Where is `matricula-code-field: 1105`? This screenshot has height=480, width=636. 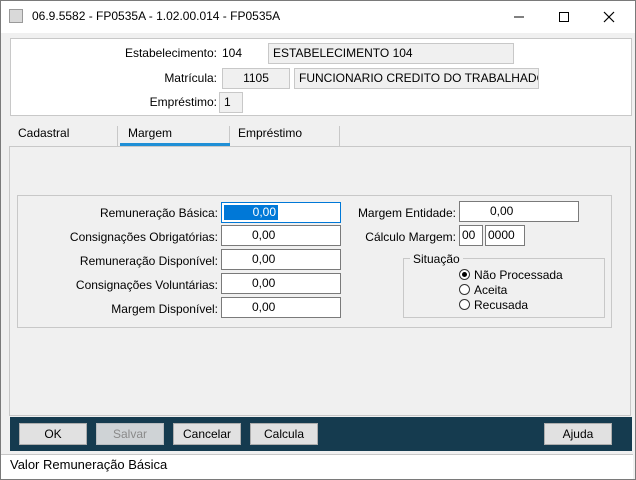 matricula-code-field: 1105 is located at coordinates (256, 78).